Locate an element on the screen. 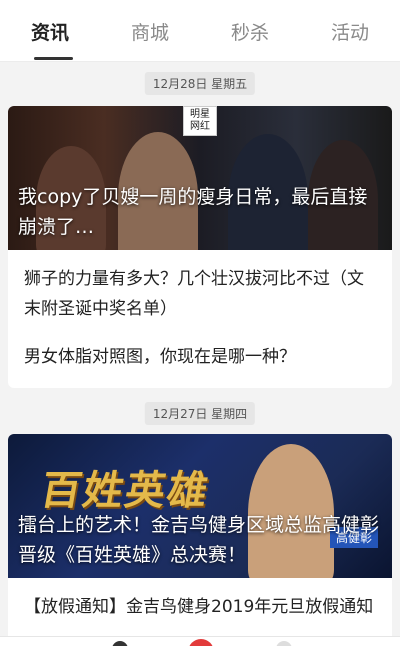 Image resolution: width=400 pixels, height=646 pixels. hero-caption: 擂台上的艺术！金吉鸟健身区域总监高健彰晋级《百姓英雄》总决赛！ is located at coordinates (199, 540).